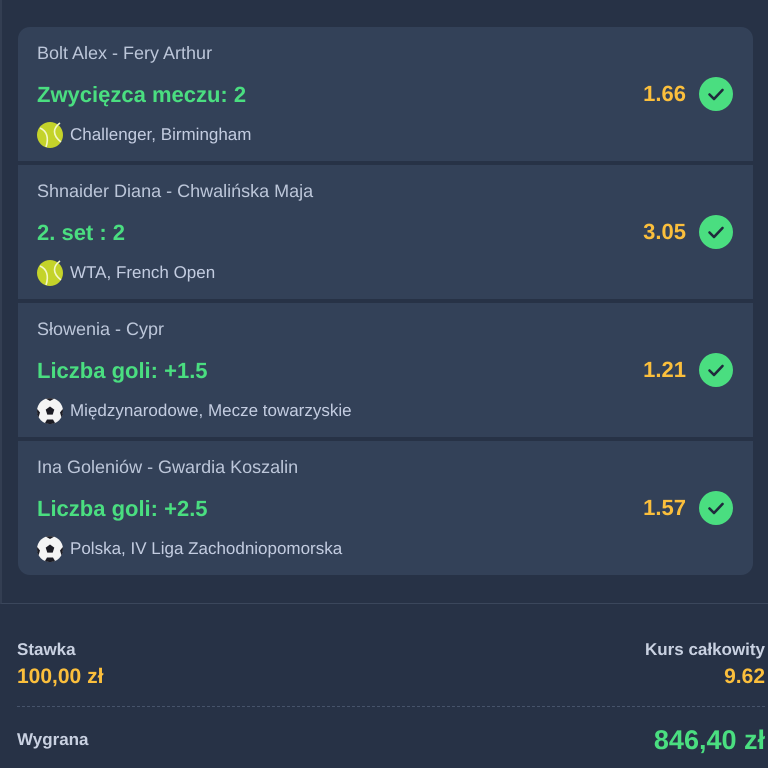 Image resolution: width=768 pixels, height=768 pixels. Describe the element at coordinates (124, 53) in the screenshot. I see `match-title: Bolt Alex - Fery Arthur` at that location.